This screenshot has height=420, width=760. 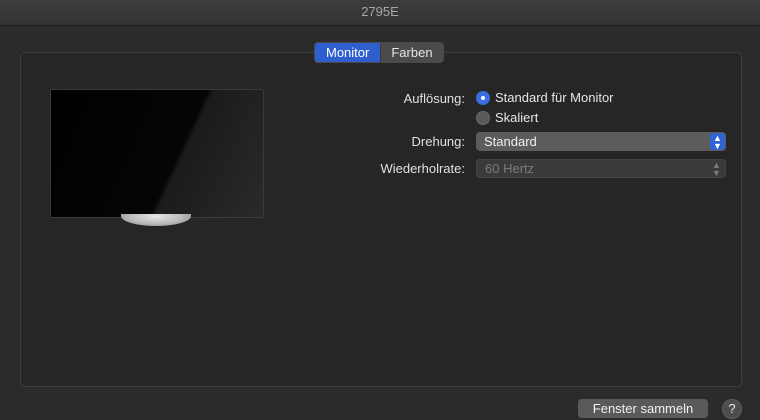 What do you see at coordinates (434, 98) in the screenshot?
I see `resolution-label: Auflösung:` at bounding box center [434, 98].